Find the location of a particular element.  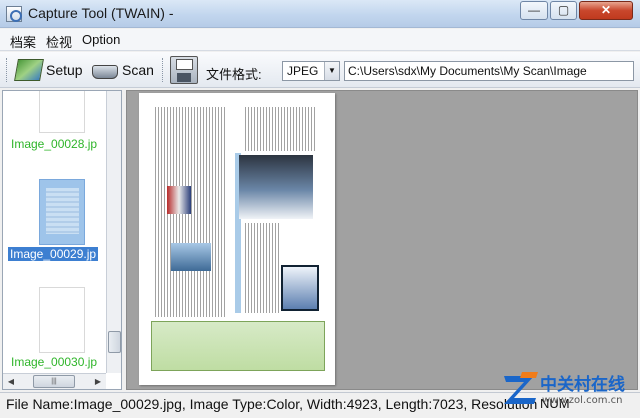

horizontal-scrollbar: ◀ ||| ▶ is located at coordinates (54, 381).